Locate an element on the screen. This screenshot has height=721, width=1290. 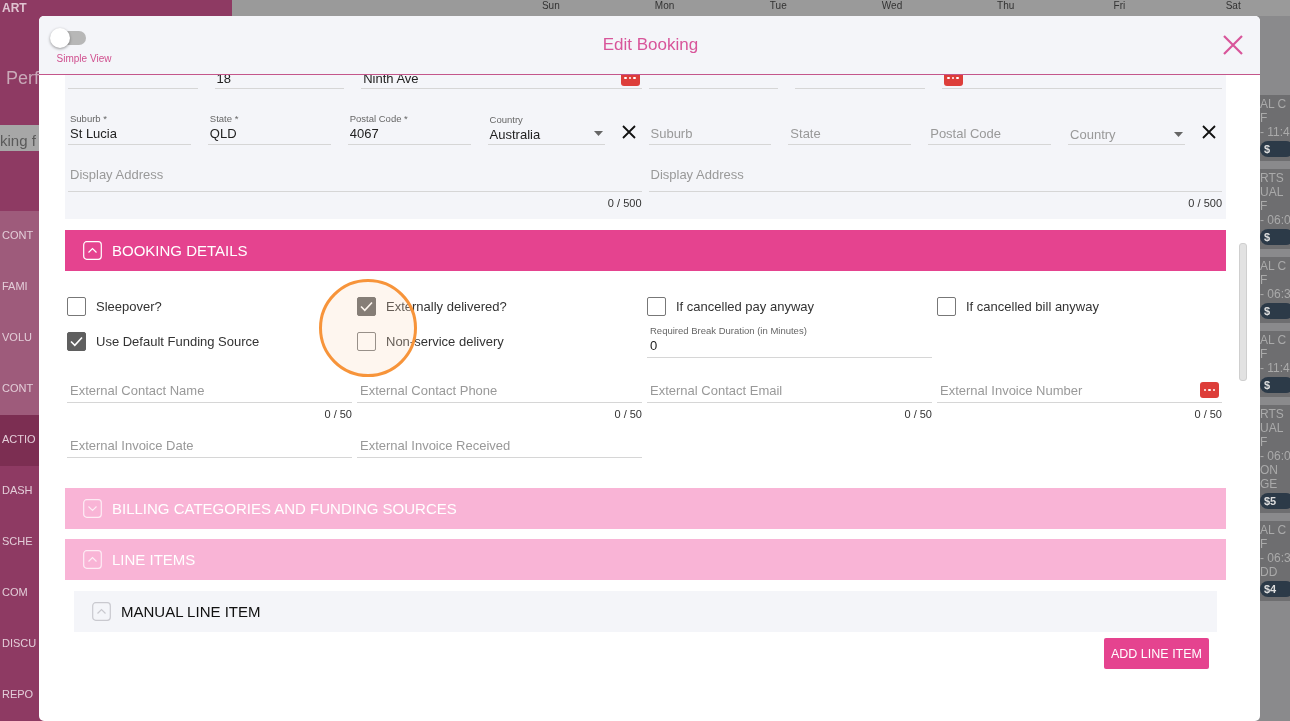
input-field: External Invoice Received is located at coordinates (499, 441).